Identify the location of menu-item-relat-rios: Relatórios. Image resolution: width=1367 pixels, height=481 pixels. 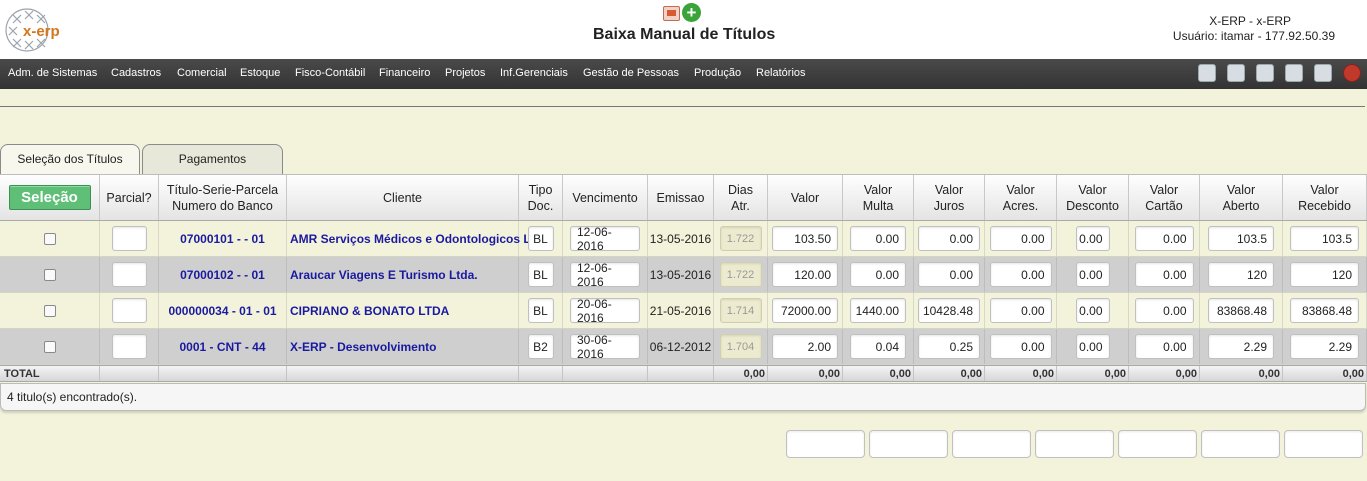
(786, 73).